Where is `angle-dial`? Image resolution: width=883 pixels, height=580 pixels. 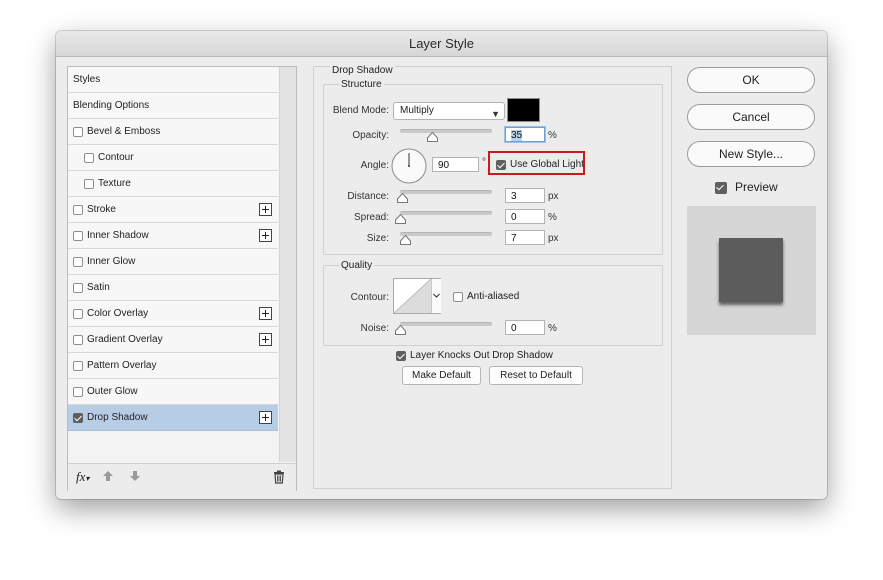 angle-dial is located at coordinates (409, 166).